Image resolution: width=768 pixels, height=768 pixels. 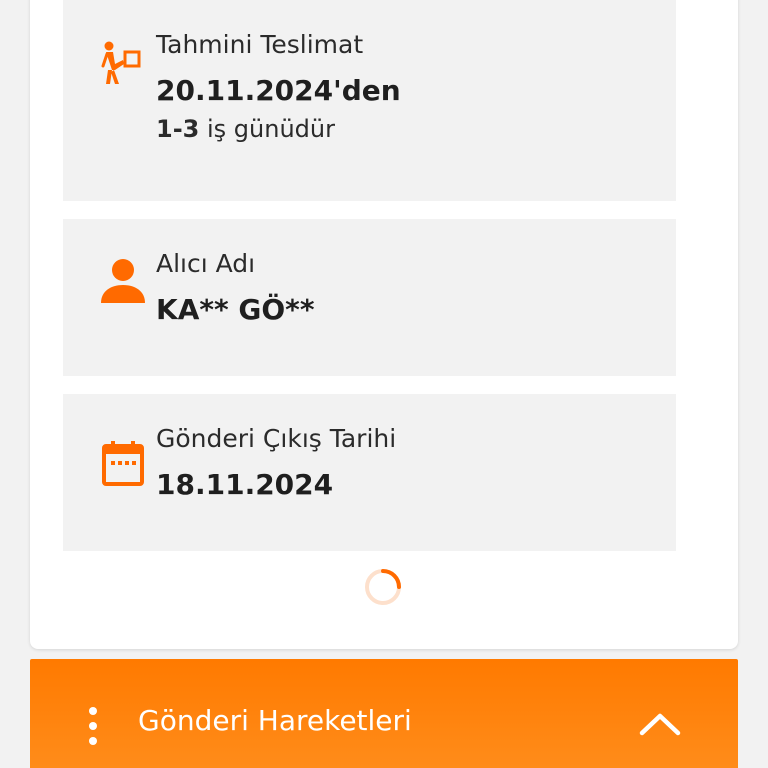 What do you see at coordinates (245, 484) in the screenshot?
I see `shipment-date-value: 18.11.2024` at bounding box center [245, 484].